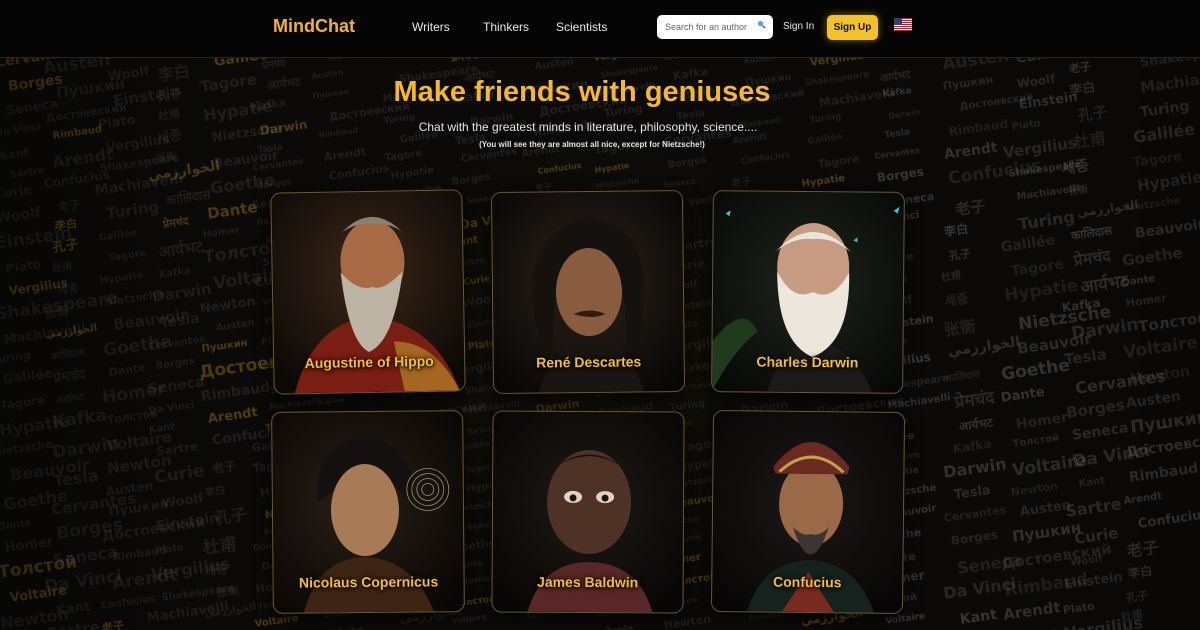 The height and width of the screenshot is (630, 1200). What do you see at coordinates (506, 27) in the screenshot?
I see `nav-thinkers: Thinkers` at bounding box center [506, 27].